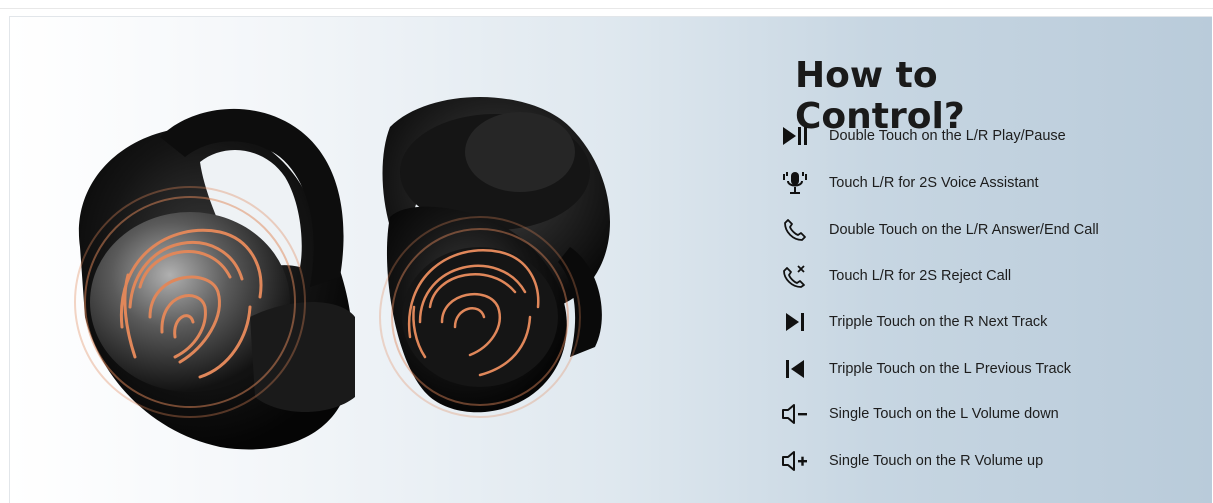  What do you see at coordinates (938, 322) in the screenshot?
I see `control-label: Tripple Touch on the R Next Track` at bounding box center [938, 322].